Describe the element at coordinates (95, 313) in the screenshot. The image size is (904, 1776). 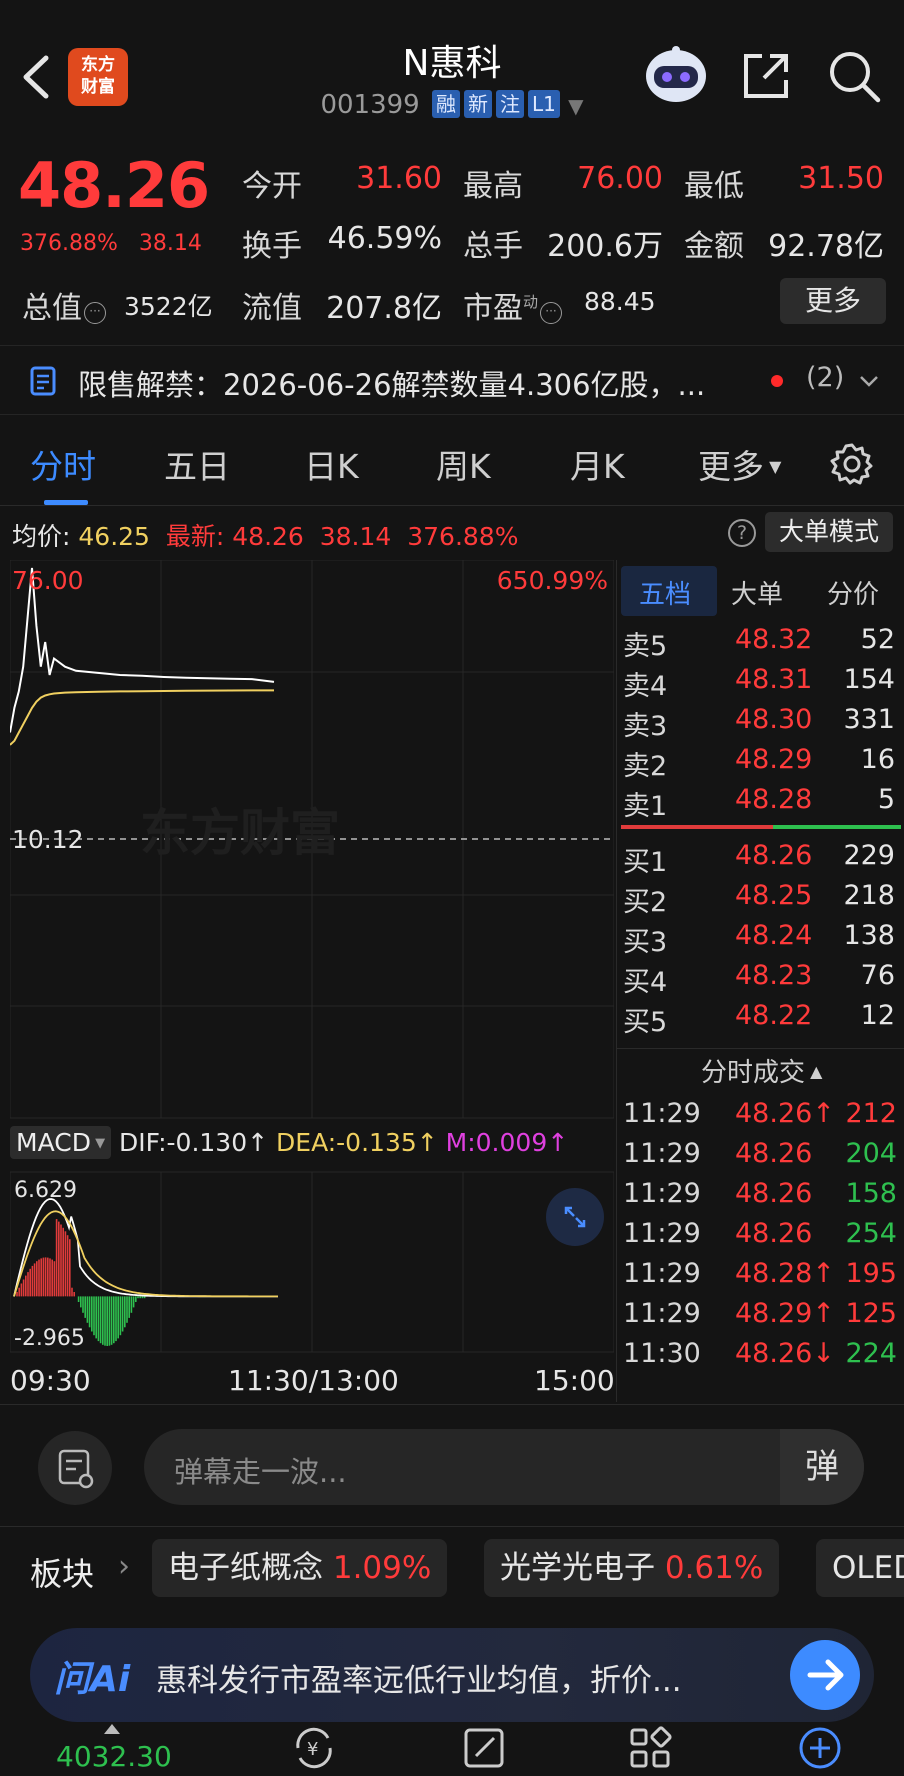
I see `info-dots-icon: ···` at that location.